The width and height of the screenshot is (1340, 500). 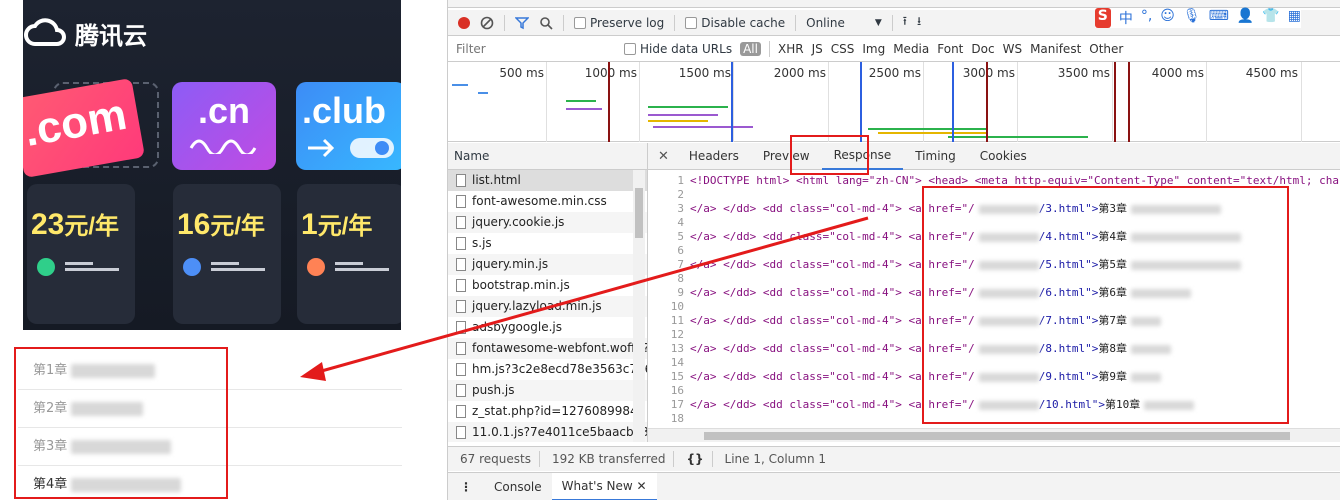 What do you see at coordinates (495, 459) in the screenshot?
I see `request-count: 67 requests` at bounding box center [495, 459].